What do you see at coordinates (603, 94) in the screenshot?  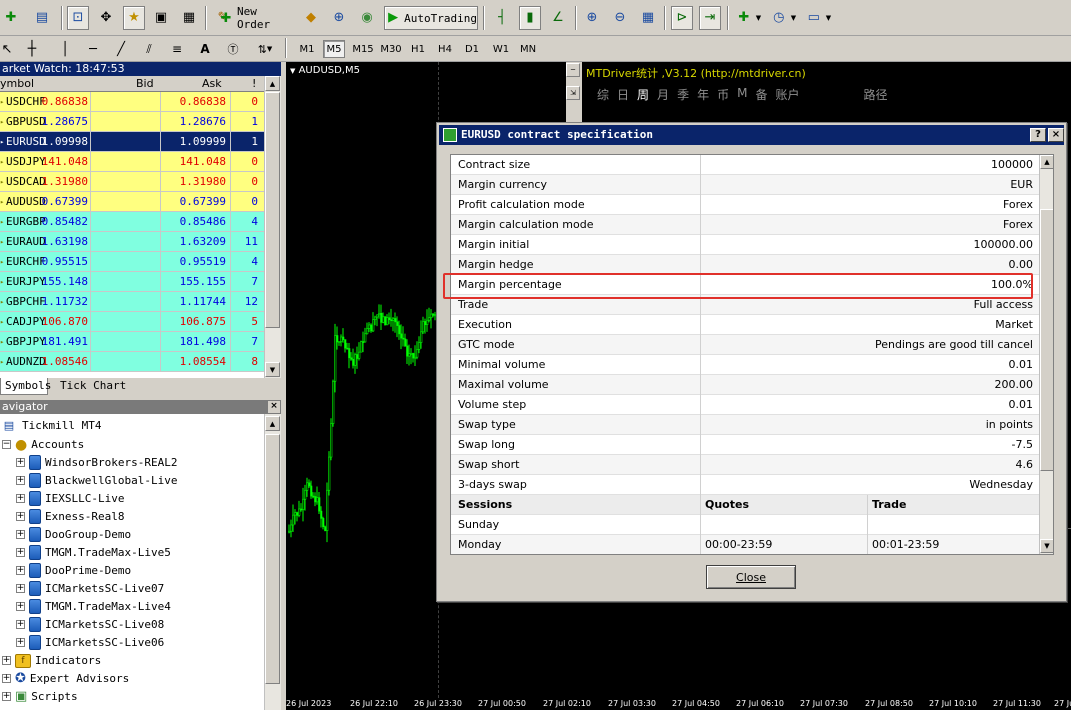 I see `mtdriver-menu-item: 综` at bounding box center [603, 94].